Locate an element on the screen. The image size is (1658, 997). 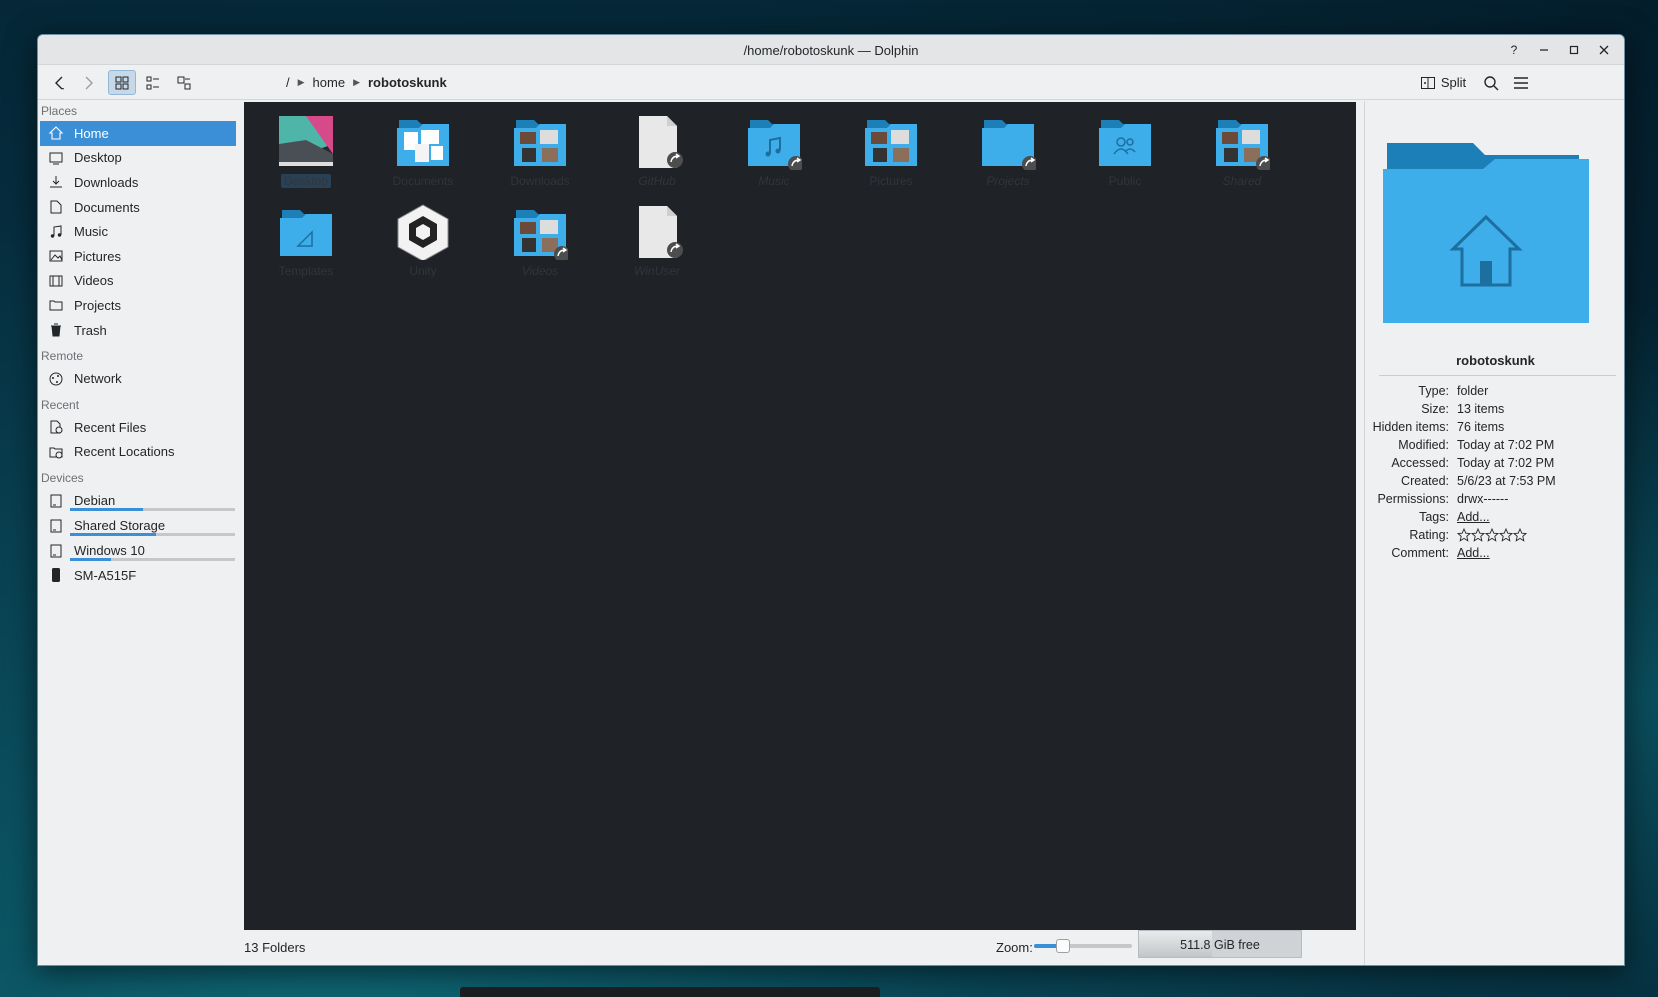
file-item-public: Public is located at coordinates (1125, 151).